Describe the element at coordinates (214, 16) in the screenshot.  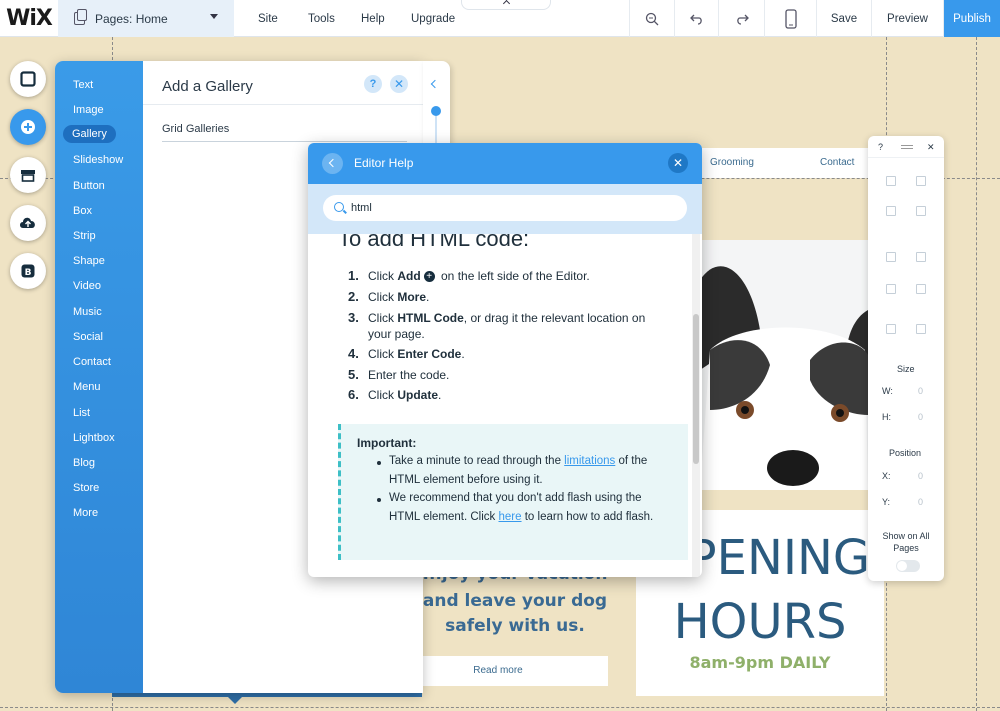
I see `chevron-down-icon` at that location.